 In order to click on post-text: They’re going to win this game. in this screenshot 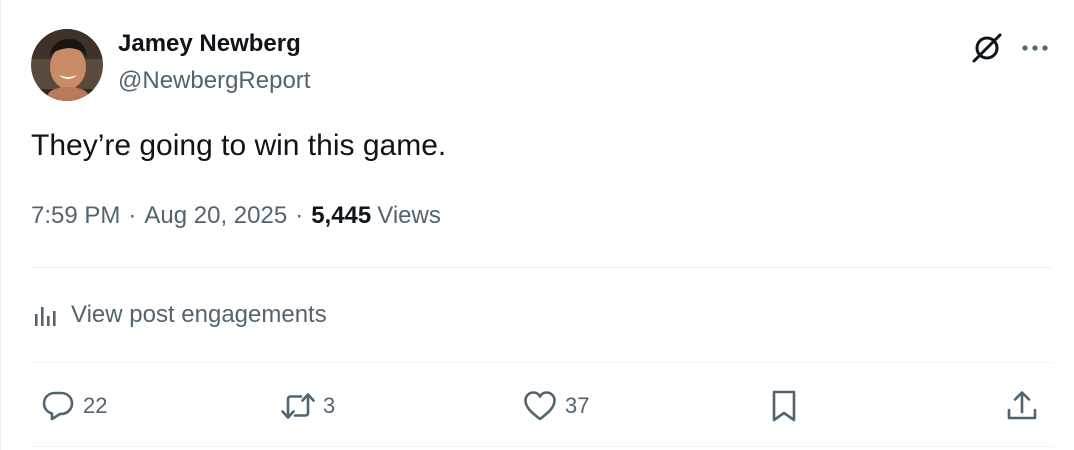, I will do `click(239, 145)`.